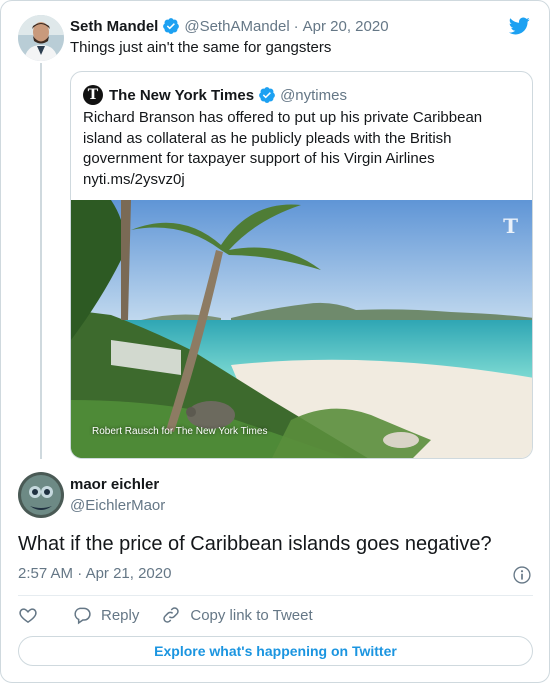 The image size is (550, 683). Describe the element at coordinates (129, 573) in the screenshot. I see `reply-date: Apr 21, 2020` at that location.